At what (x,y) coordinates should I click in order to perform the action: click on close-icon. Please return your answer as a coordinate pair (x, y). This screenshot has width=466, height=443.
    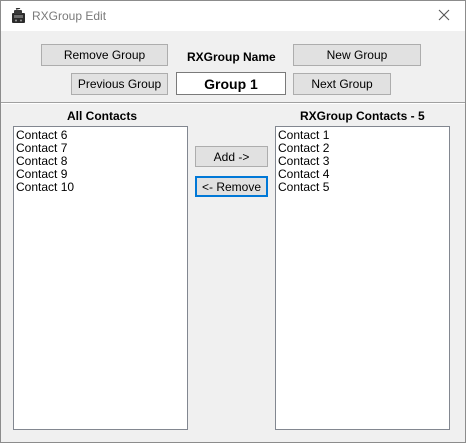
    Looking at the image, I should click on (444, 16).